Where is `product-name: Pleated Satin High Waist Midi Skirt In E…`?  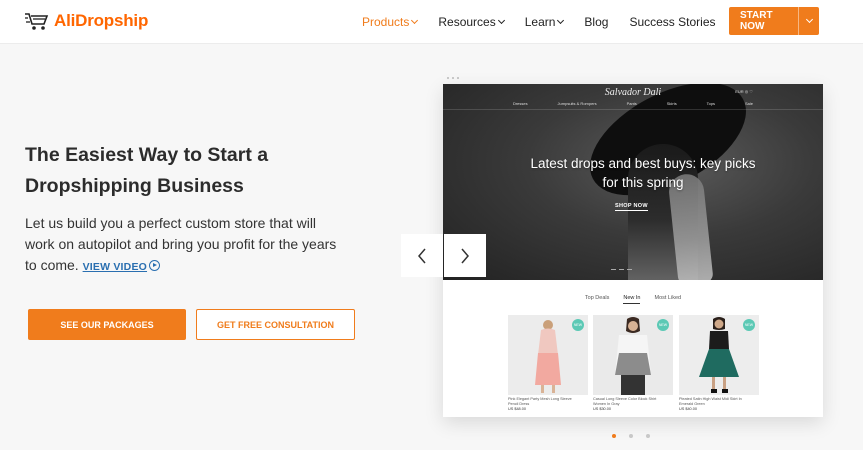 product-name: Pleated Satin High Waist Midi Skirt In E… is located at coordinates (710, 401).